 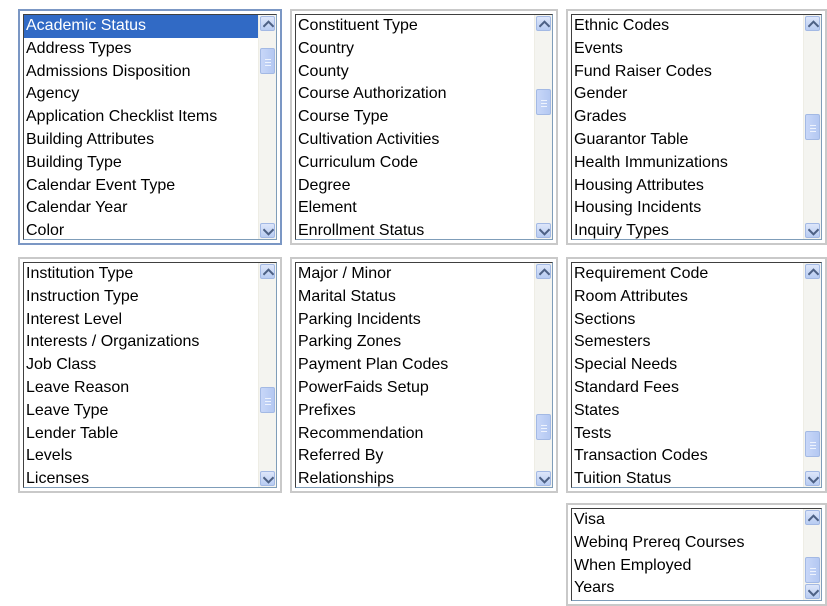 I want to click on list-item: Room Attributes, so click(x=688, y=297).